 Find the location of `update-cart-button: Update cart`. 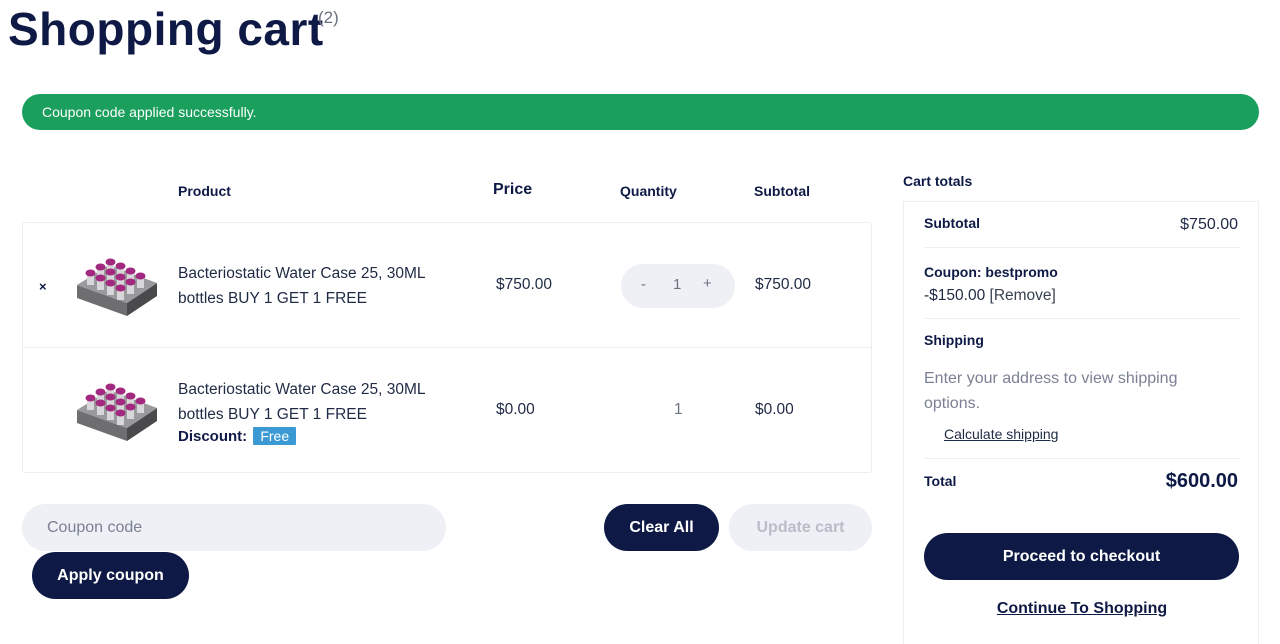

update-cart-button: Update cart is located at coordinates (800, 527).